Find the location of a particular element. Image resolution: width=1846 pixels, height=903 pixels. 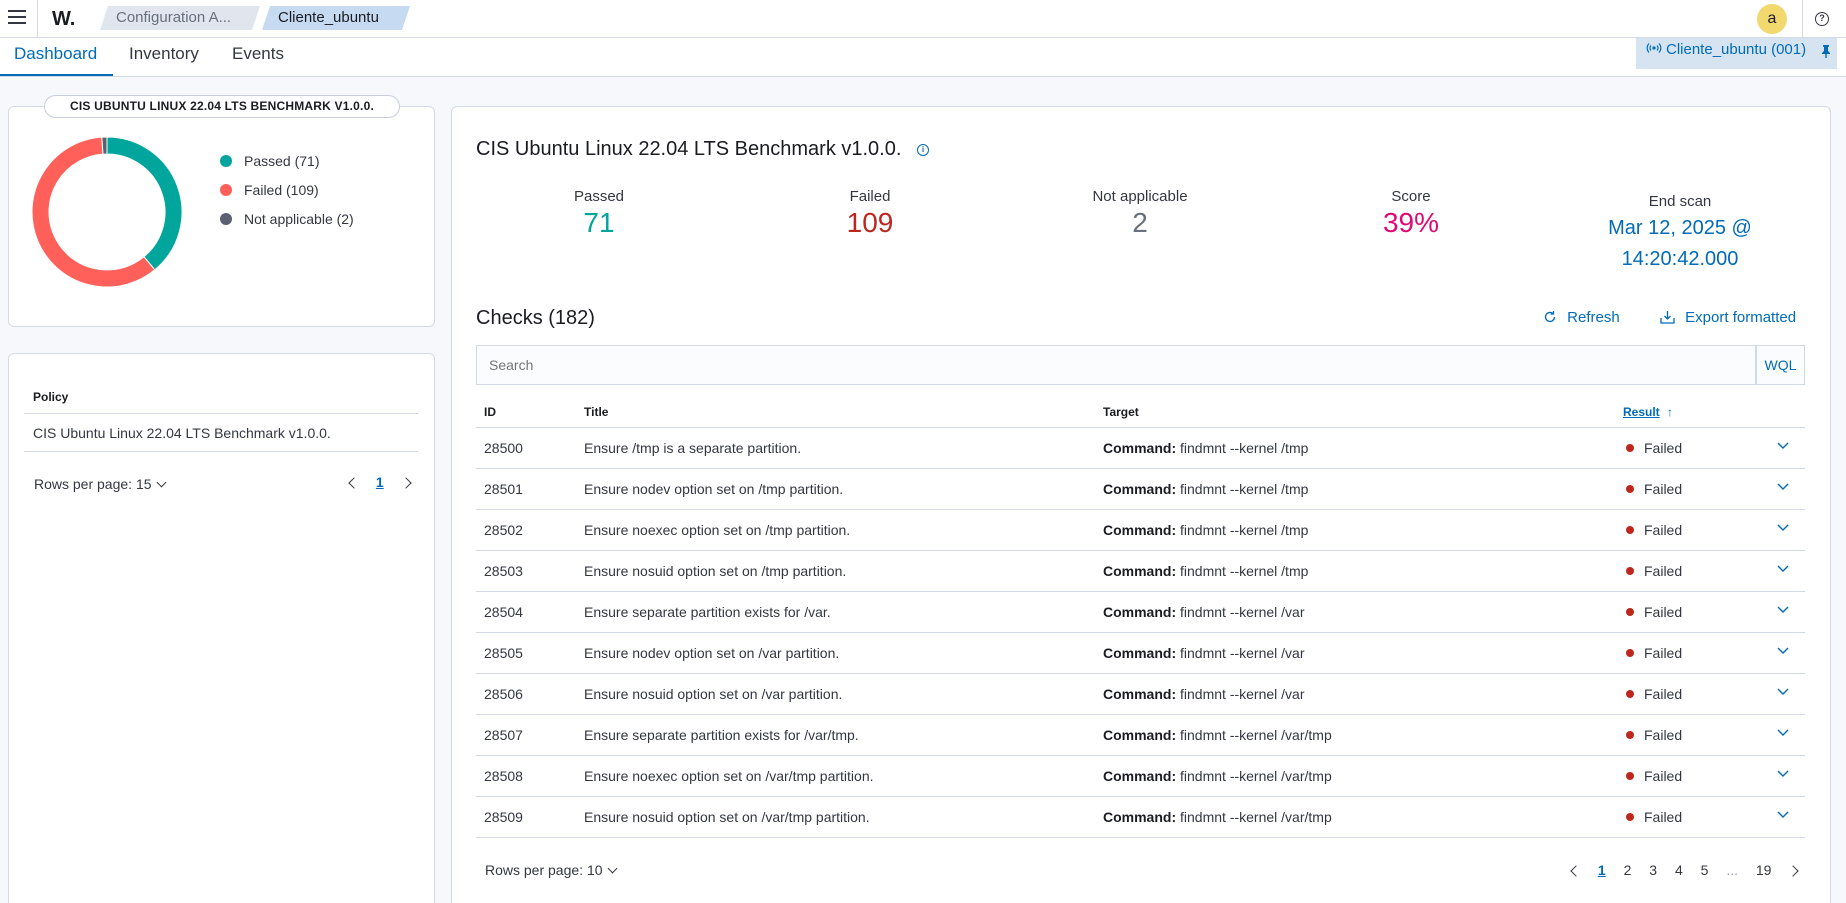

column-header-title: Title is located at coordinates (596, 412).